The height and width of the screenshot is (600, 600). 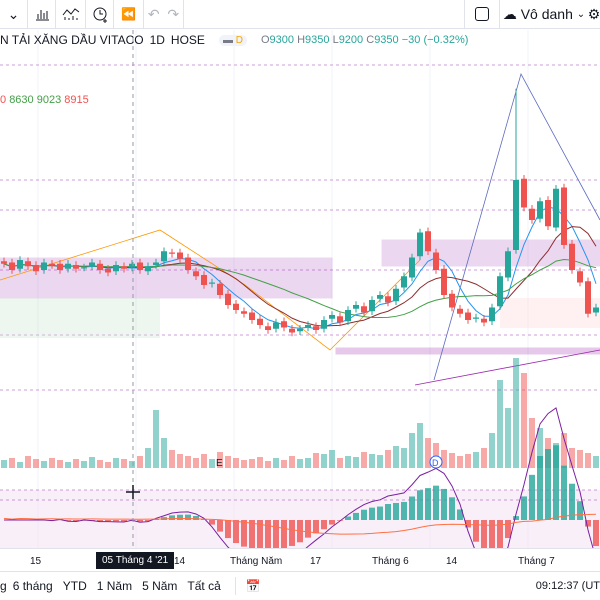 What do you see at coordinates (300, 14) in the screenshot?
I see `top-toolbar: ⌄ ⏪ ↶ ↷ ☁ Vô danh ⌄ ⚙` at bounding box center [300, 14].